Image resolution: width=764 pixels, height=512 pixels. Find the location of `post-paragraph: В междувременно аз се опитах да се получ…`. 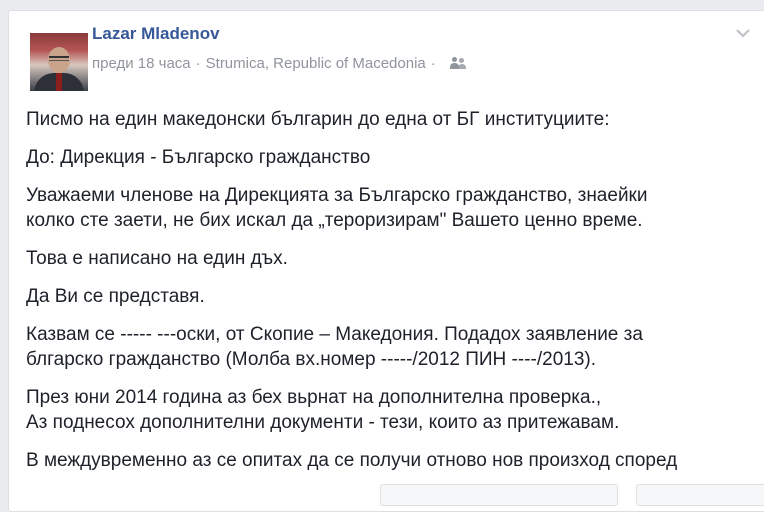

post-paragraph: В междувременно аз се опитах да се получ… is located at coordinates (395, 460).